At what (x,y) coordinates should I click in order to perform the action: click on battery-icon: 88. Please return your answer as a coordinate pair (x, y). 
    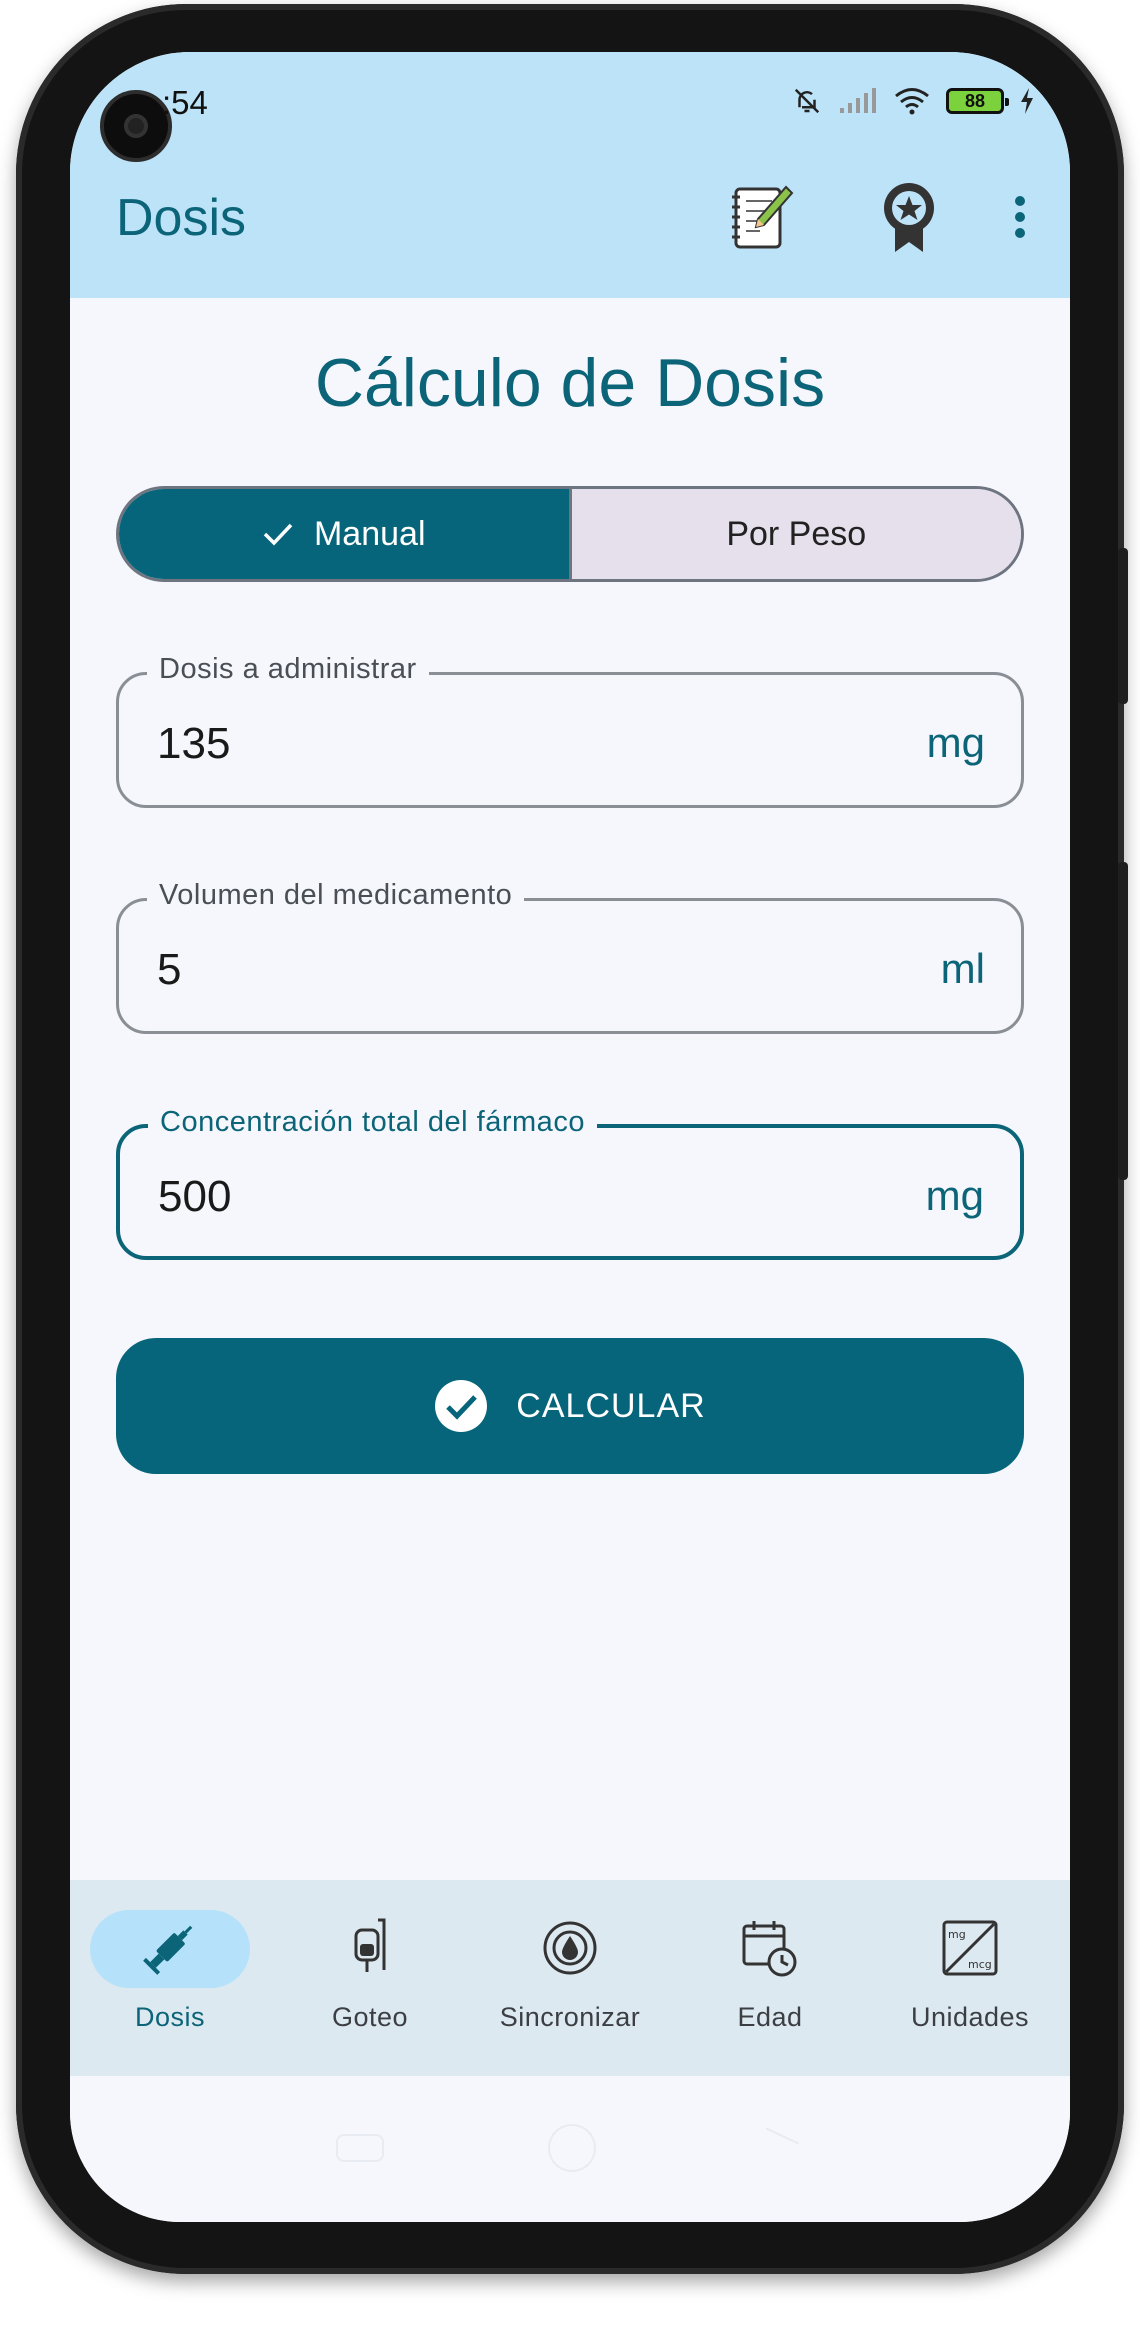
    Looking at the image, I should click on (977, 101).